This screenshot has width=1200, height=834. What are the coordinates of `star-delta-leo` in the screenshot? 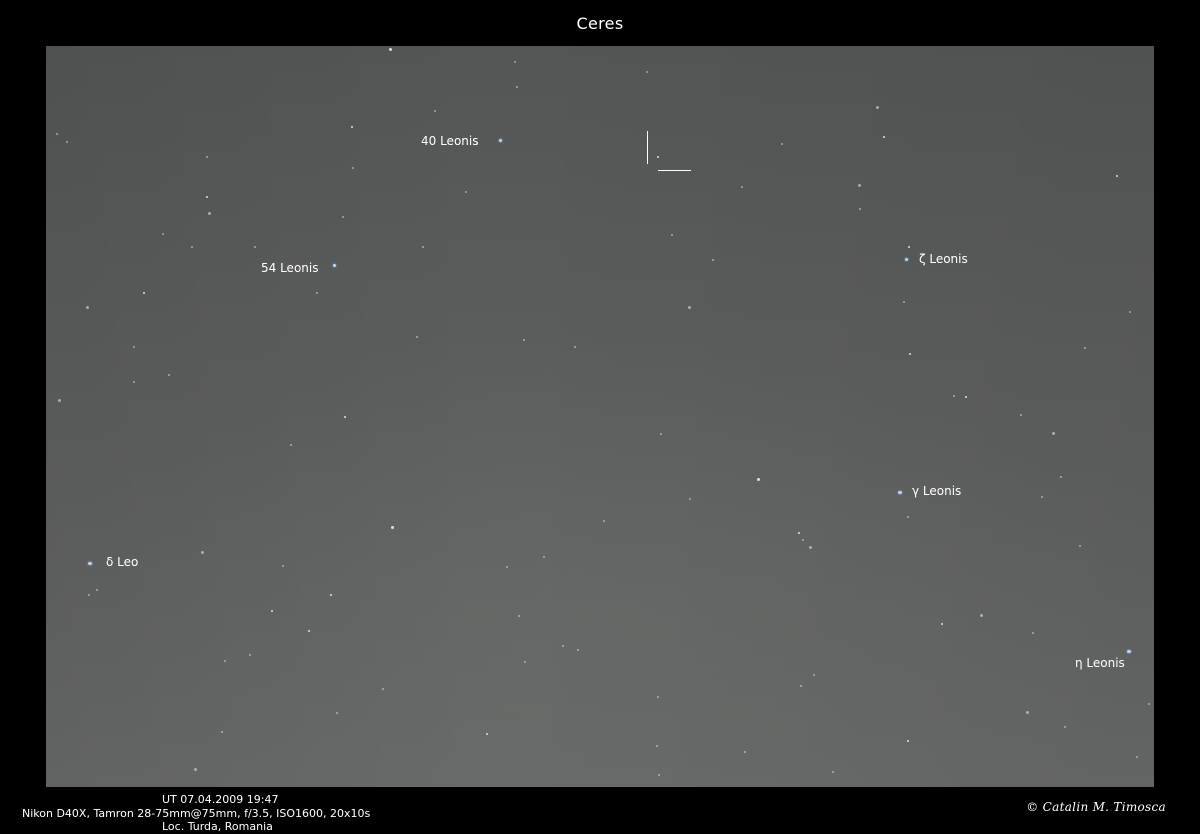 It's located at (90, 563).